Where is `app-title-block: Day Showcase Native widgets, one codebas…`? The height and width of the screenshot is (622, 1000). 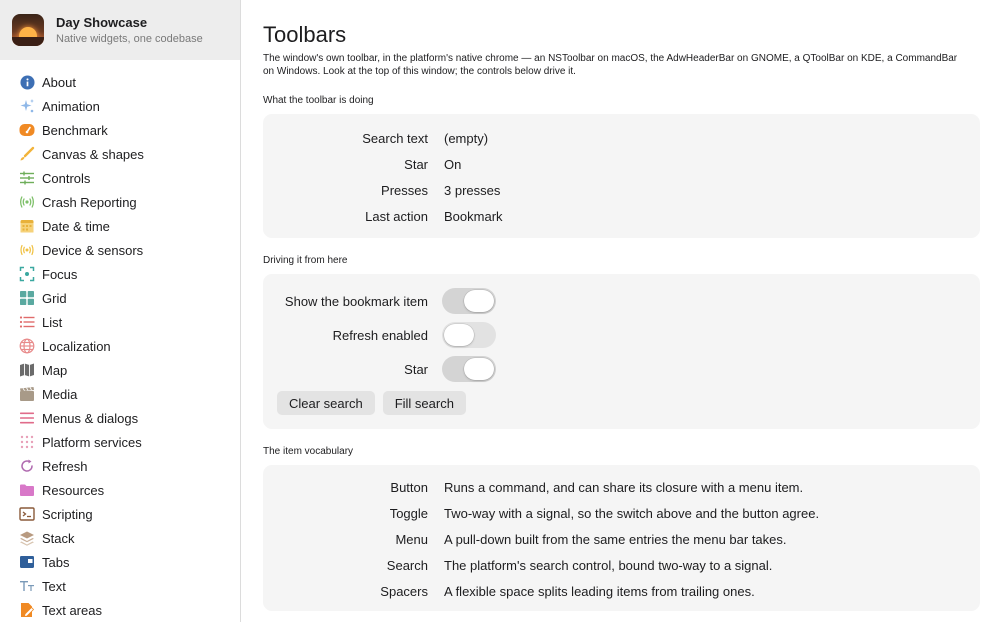
app-title-block: Day Showcase Native widgets, one codebas… is located at coordinates (129, 30).